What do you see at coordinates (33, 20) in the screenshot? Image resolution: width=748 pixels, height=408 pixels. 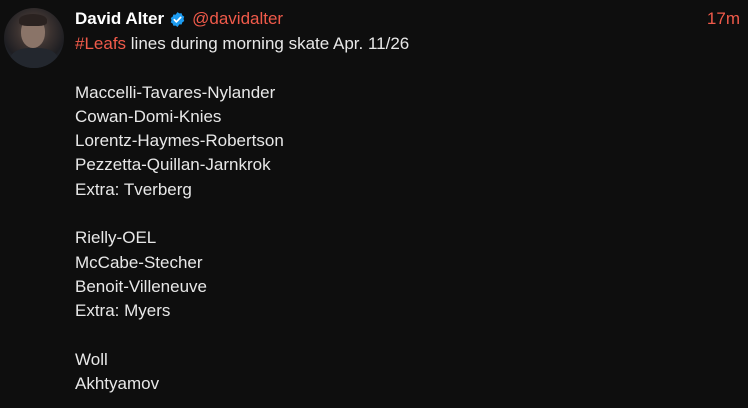 I see `avatar-hair` at bounding box center [33, 20].